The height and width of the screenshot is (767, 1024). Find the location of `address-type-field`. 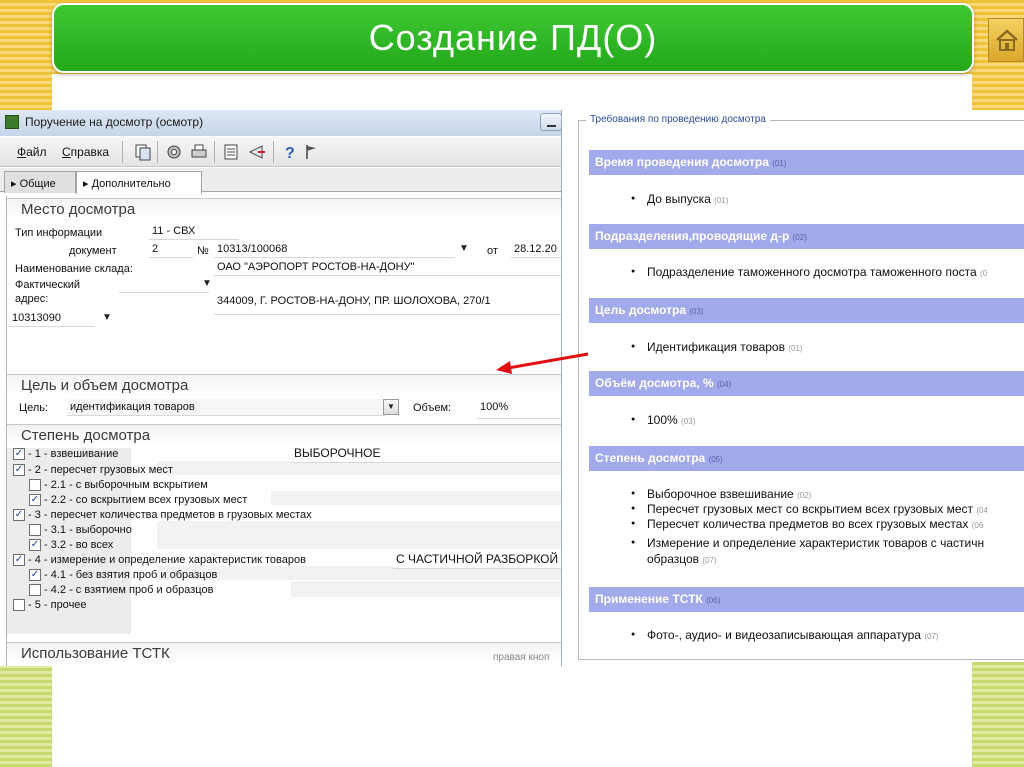

address-type-field is located at coordinates (164, 284).